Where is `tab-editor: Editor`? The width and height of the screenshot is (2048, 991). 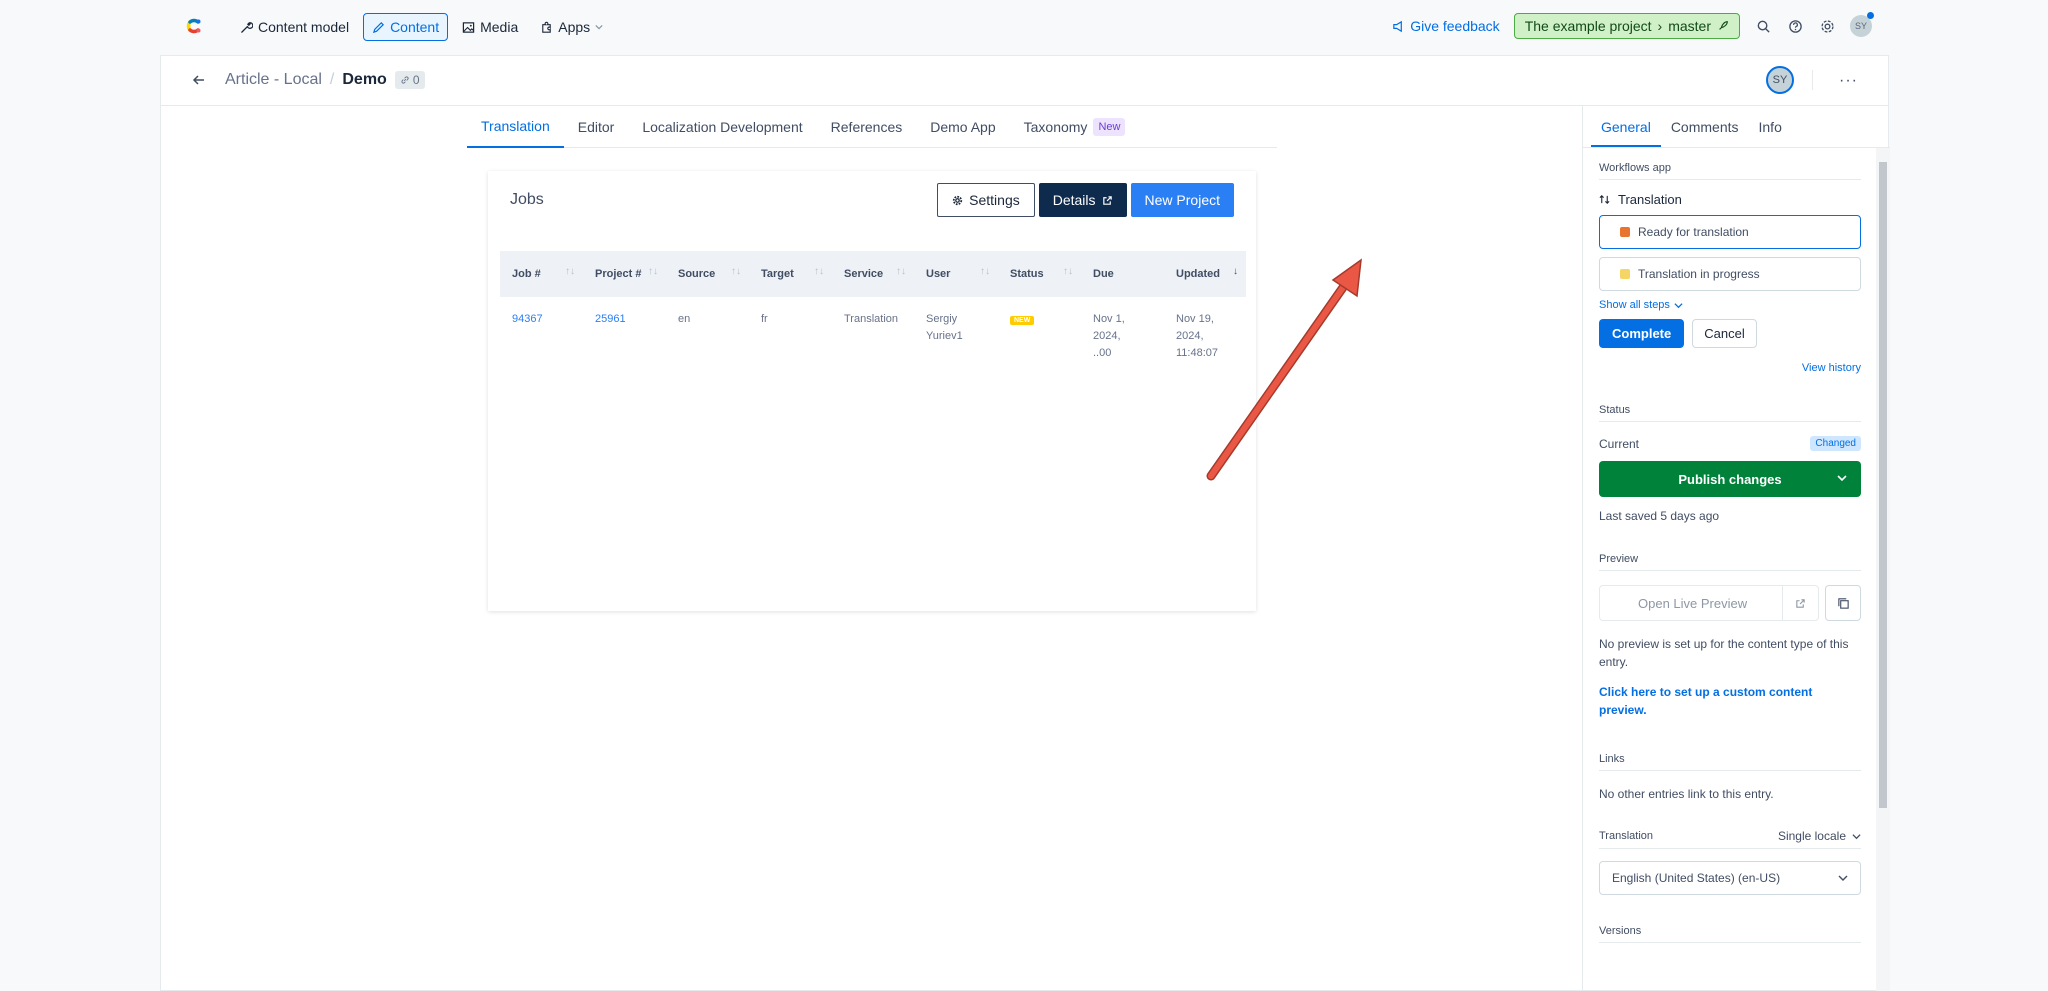 tab-editor: Editor is located at coordinates (596, 127).